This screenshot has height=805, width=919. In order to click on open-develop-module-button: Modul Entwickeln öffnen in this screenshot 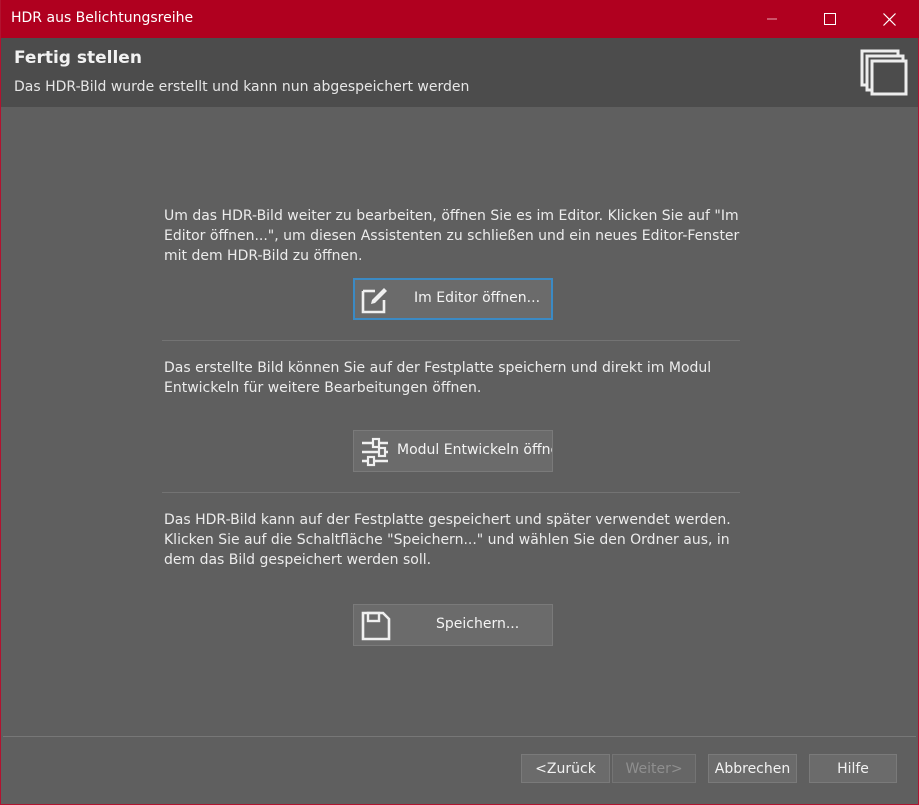, I will do `click(453, 451)`.